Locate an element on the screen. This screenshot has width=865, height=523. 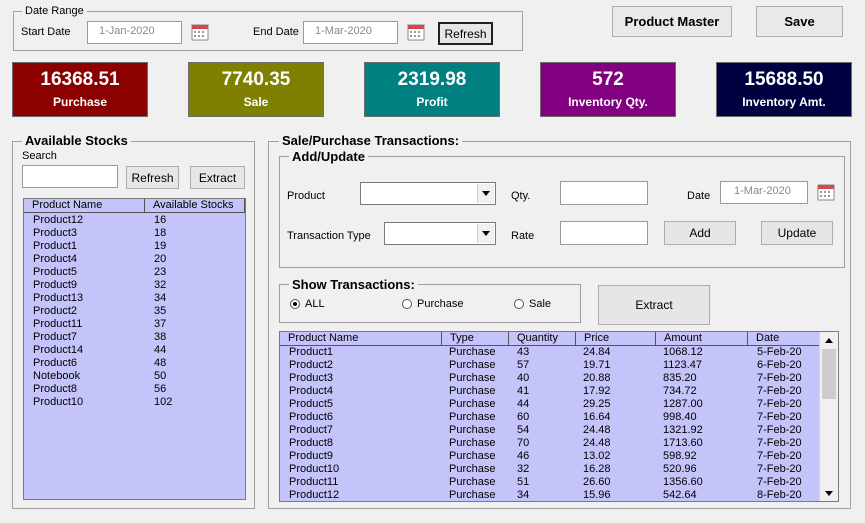
transactions-title: Sale/Purchase Transactions: is located at coordinates (371, 140).